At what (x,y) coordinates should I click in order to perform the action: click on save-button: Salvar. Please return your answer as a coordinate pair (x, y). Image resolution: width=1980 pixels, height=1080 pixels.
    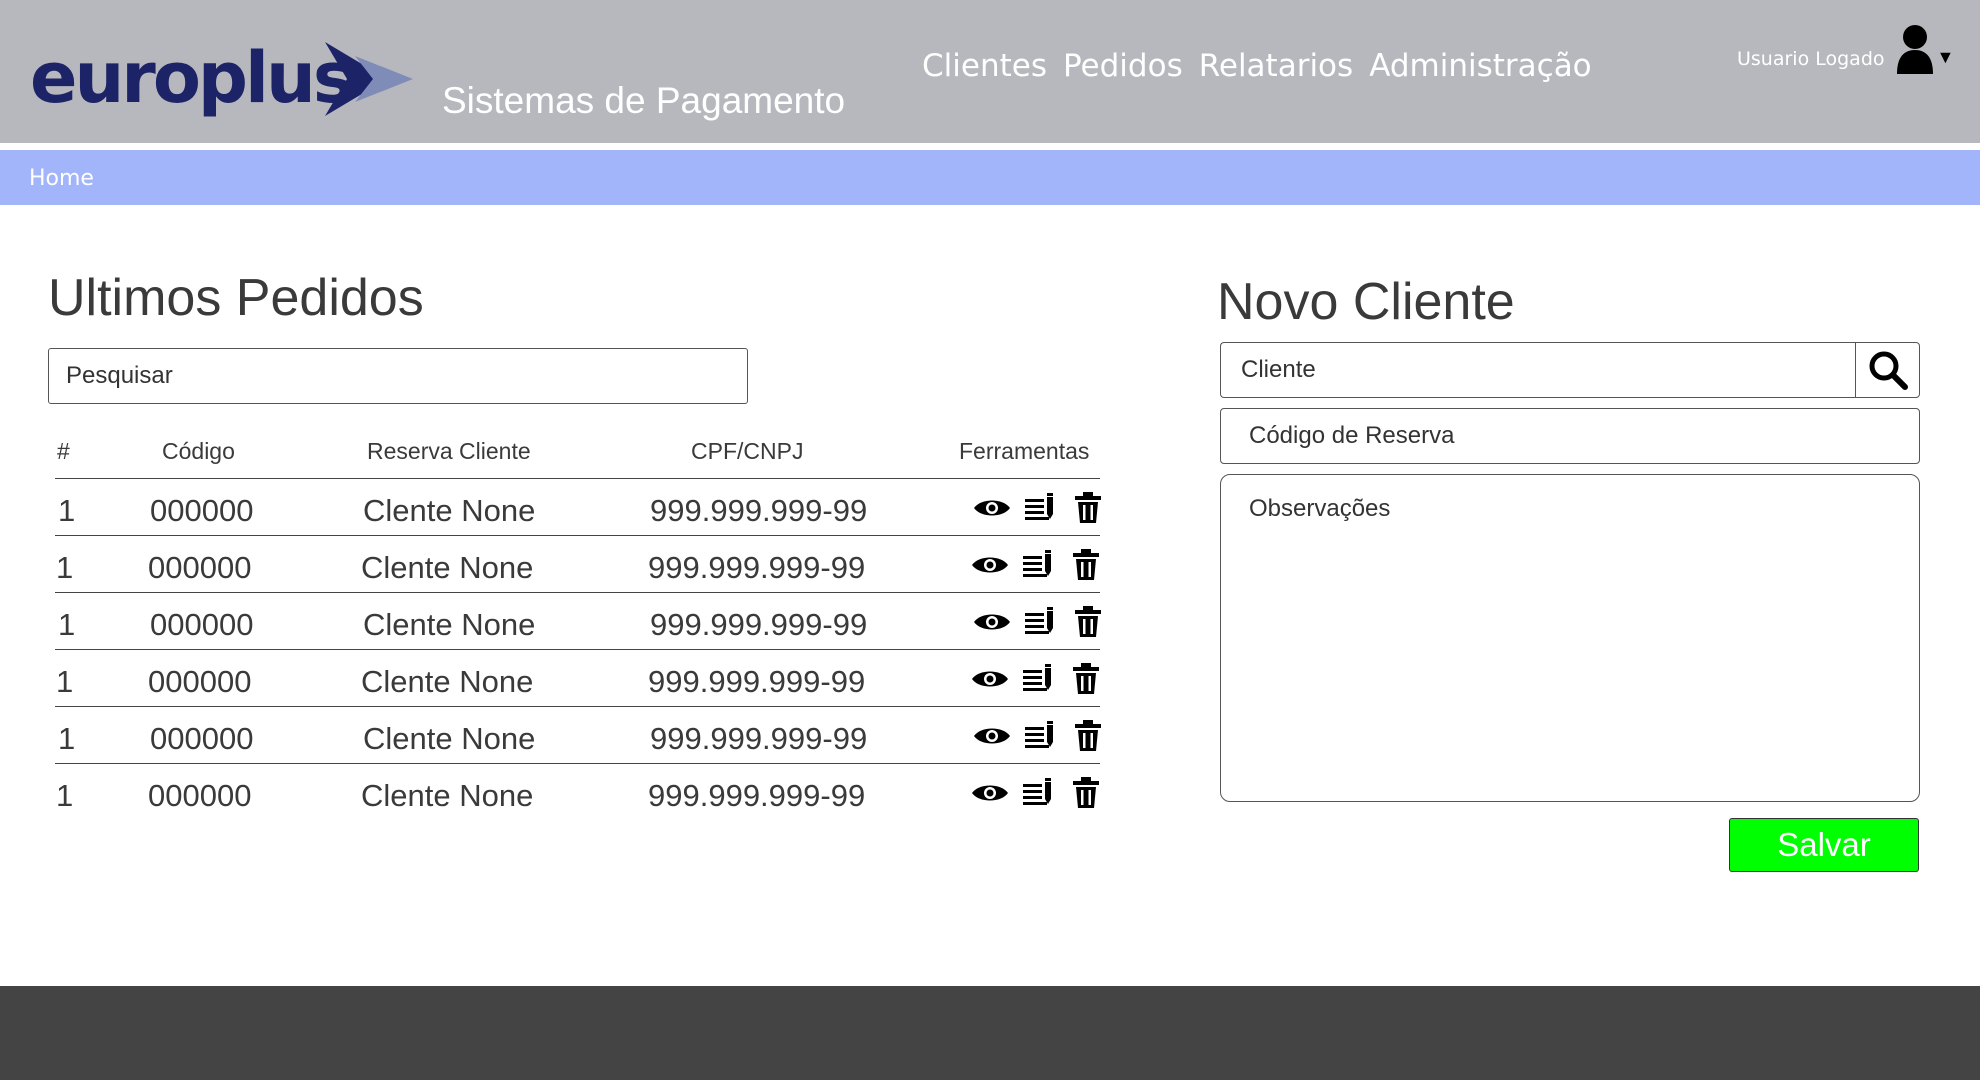
    Looking at the image, I should click on (1824, 845).